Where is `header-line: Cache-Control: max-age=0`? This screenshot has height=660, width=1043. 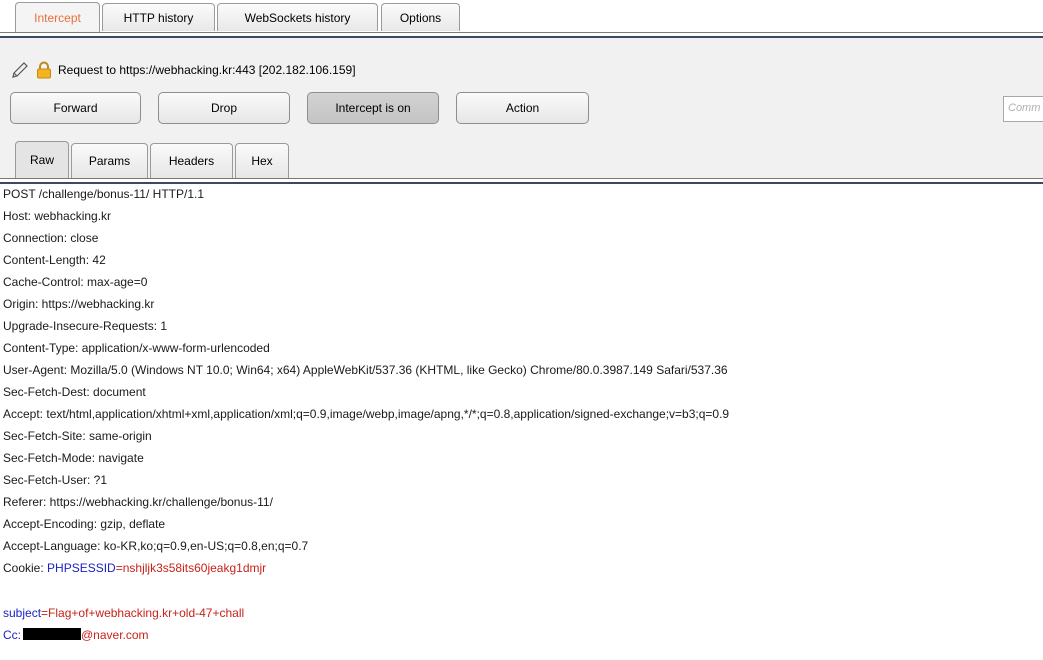
header-line: Cache-Control: max-age=0 is located at coordinates (75, 282).